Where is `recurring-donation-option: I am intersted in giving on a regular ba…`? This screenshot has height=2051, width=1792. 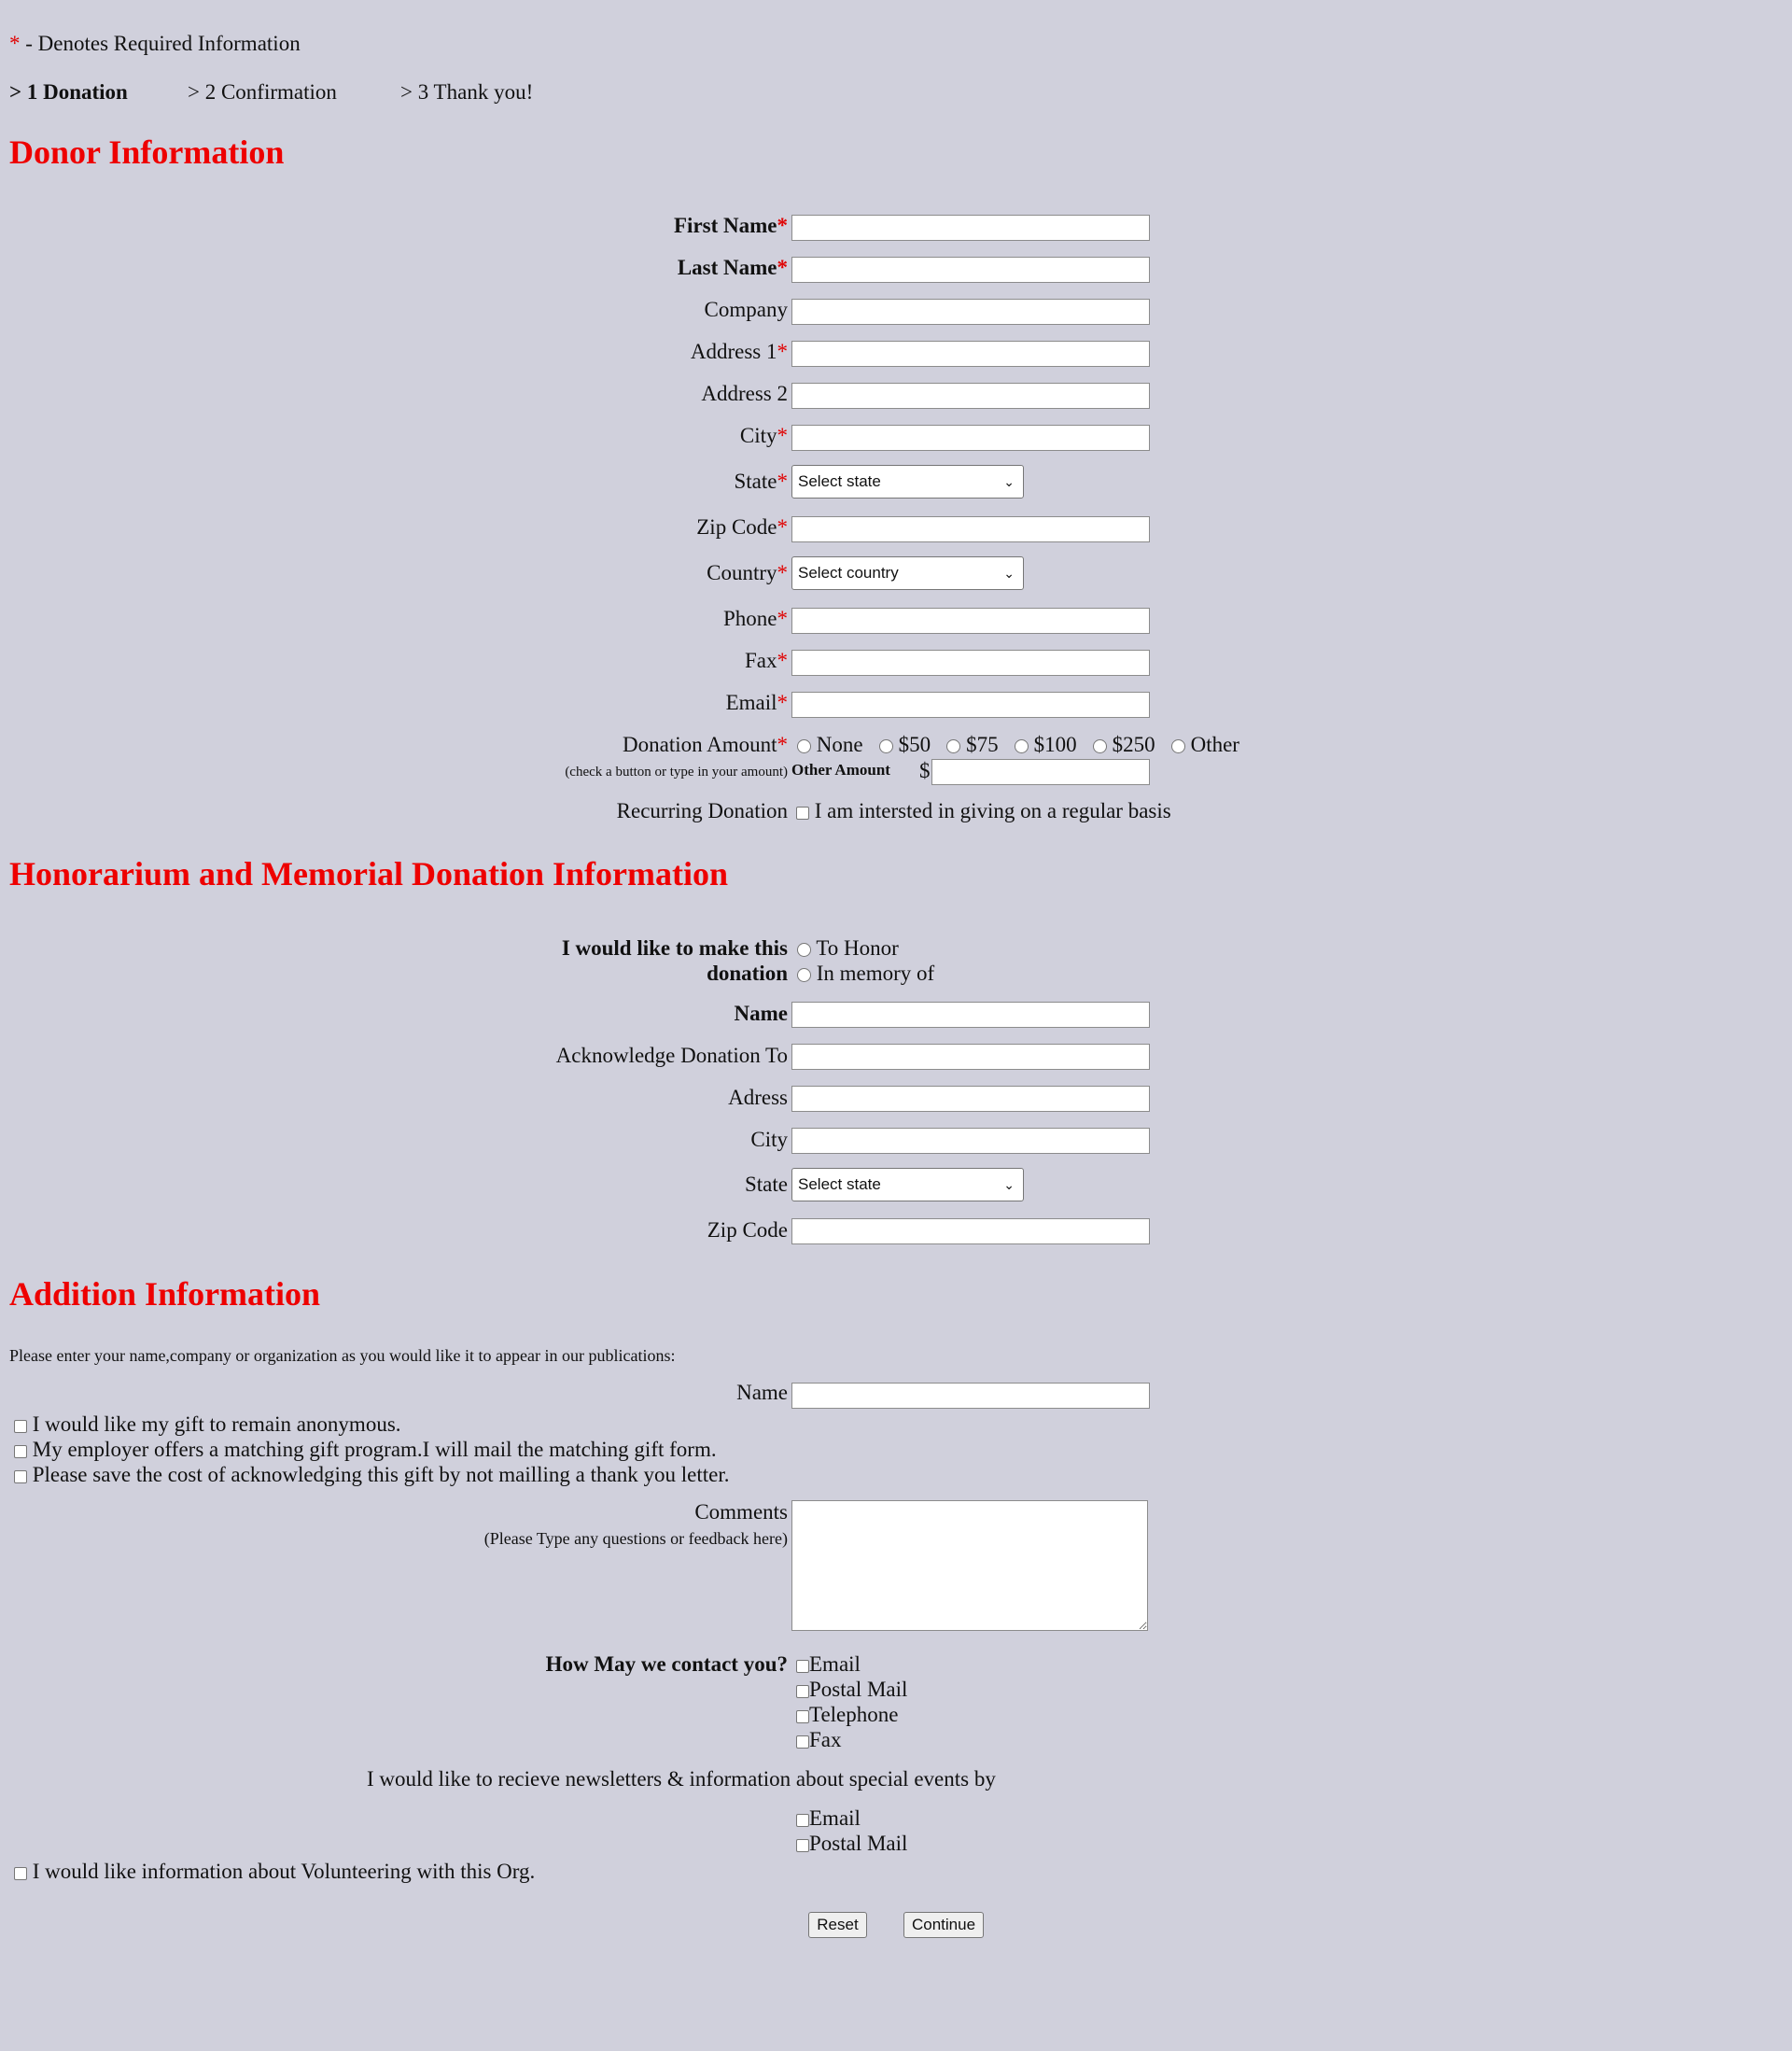 recurring-donation-option: I am intersted in giving on a regular ba… is located at coordinates (983, 810).